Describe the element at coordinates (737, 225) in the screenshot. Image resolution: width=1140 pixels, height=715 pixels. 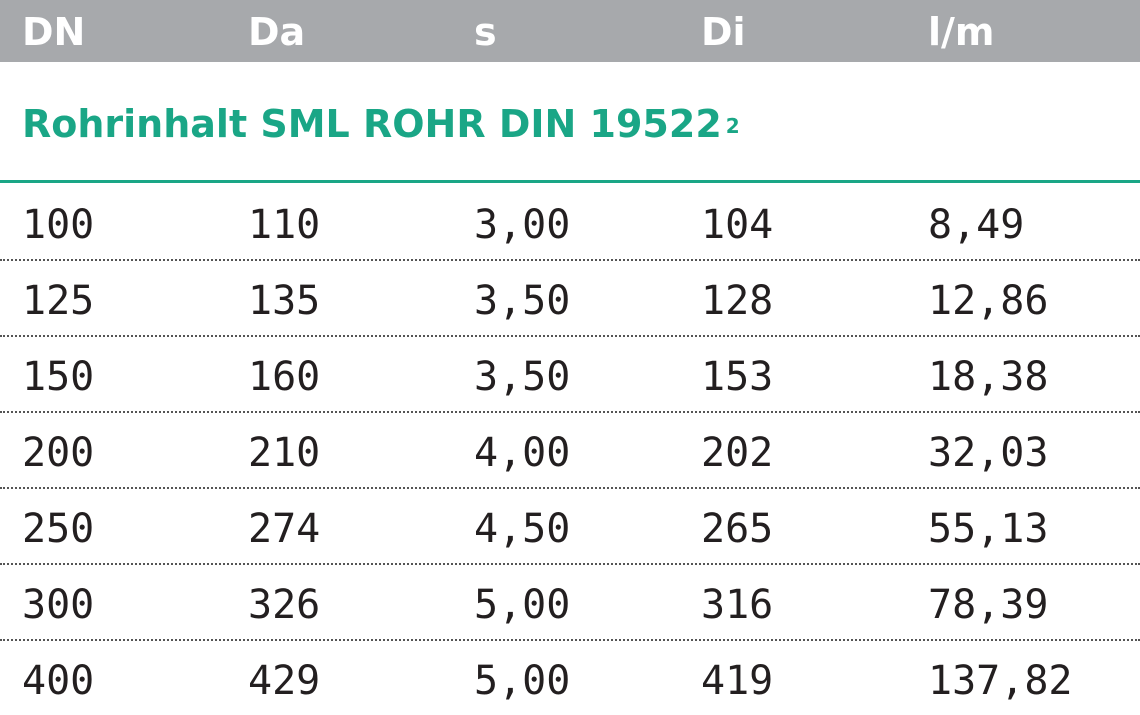
I see `table-cell: 104` at that location.